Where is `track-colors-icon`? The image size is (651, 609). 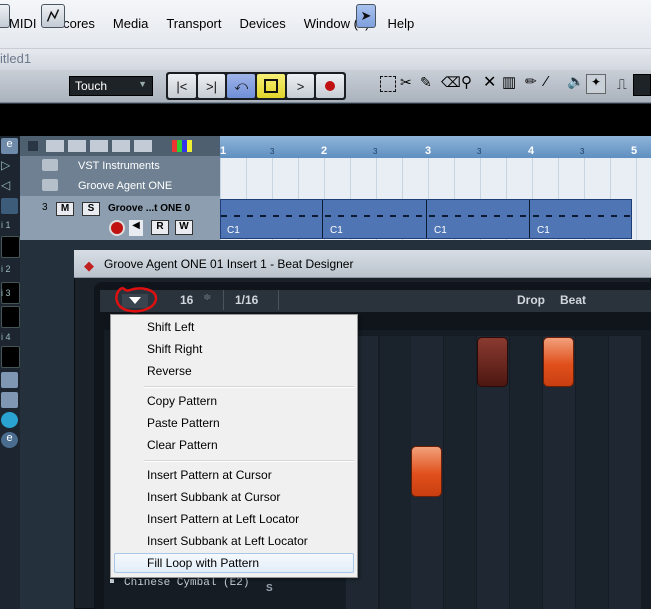 track-colors-icon is located at coordinates (182, 146).